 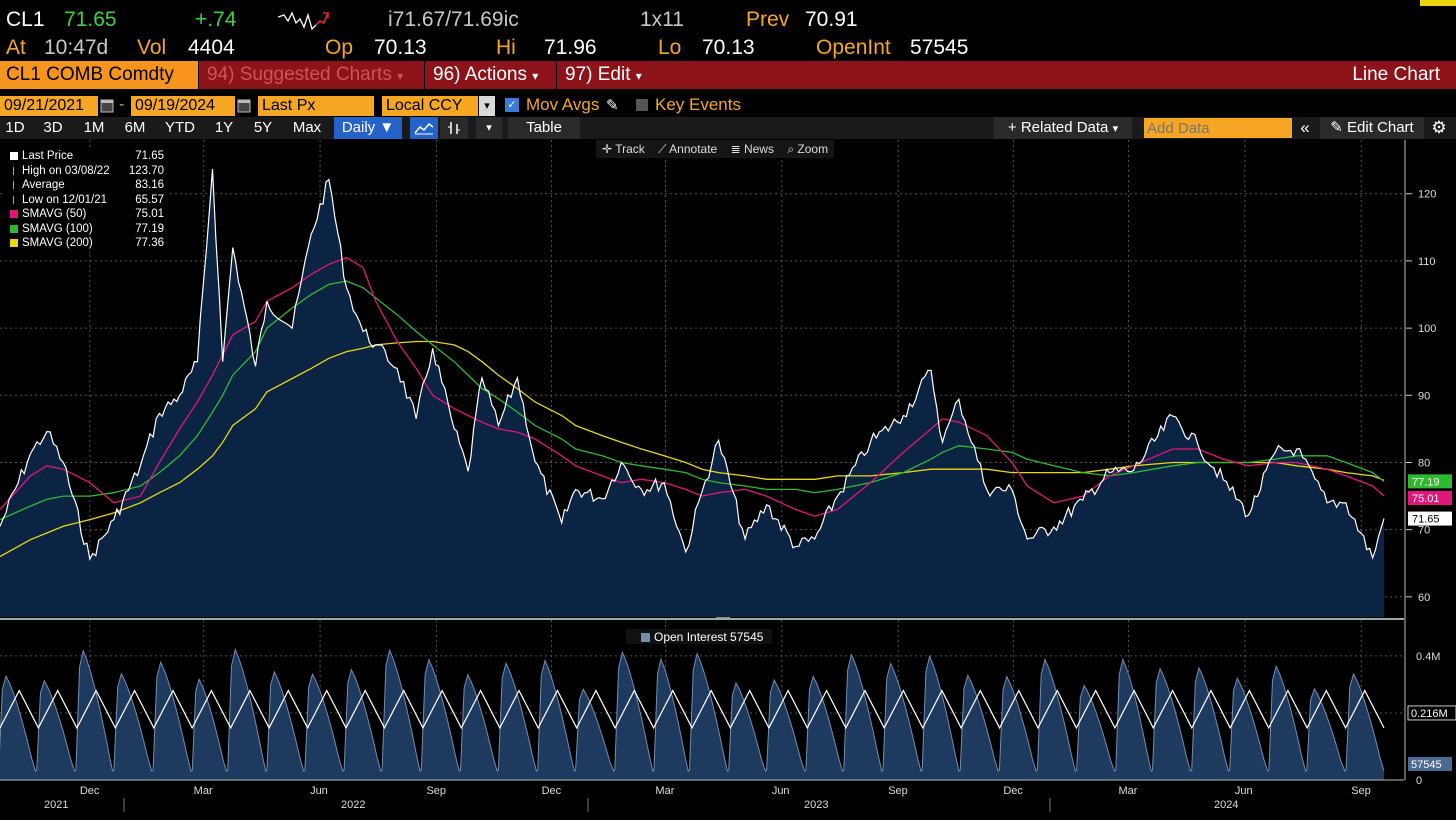 What do you see at coordinates (728, 47) in the screenshot?
I see `low-price: 70.13` at bounding box center [728, 47].